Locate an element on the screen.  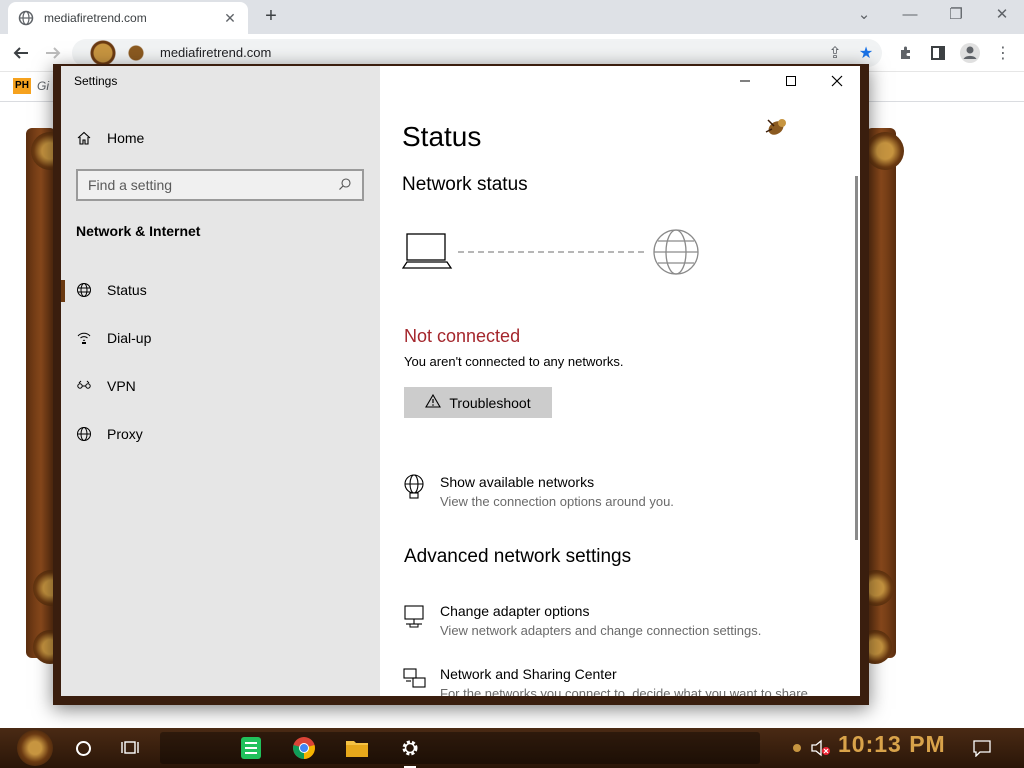
browser-tab: mediafiretrend.com ✕ is located at coordinates (128, 18).